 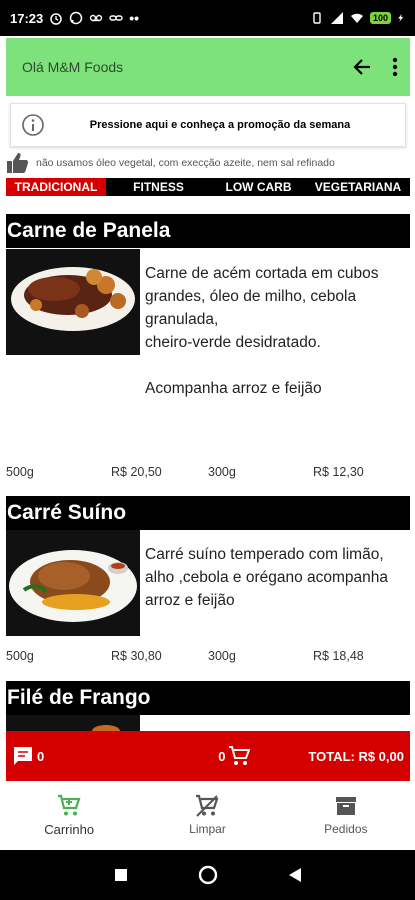 What do you see at coordinates (208, 513) in the screenshot?
I see `product-title: Carré Suíno` at bounding box center [208, 513].